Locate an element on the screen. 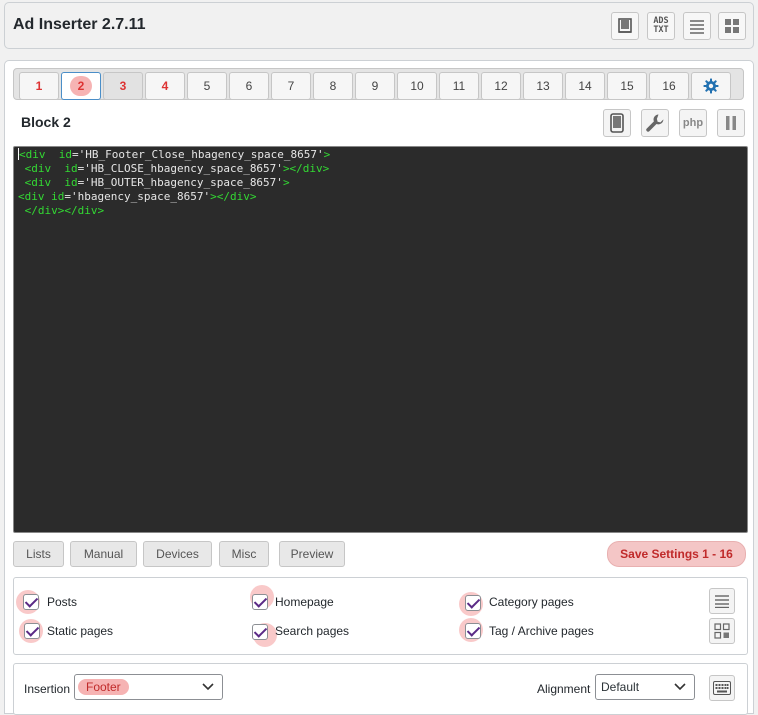 The image size is (758, 715). code-token: 'HB_OUTER_hbagency_space_8657' is located at coordinates (183, 182).